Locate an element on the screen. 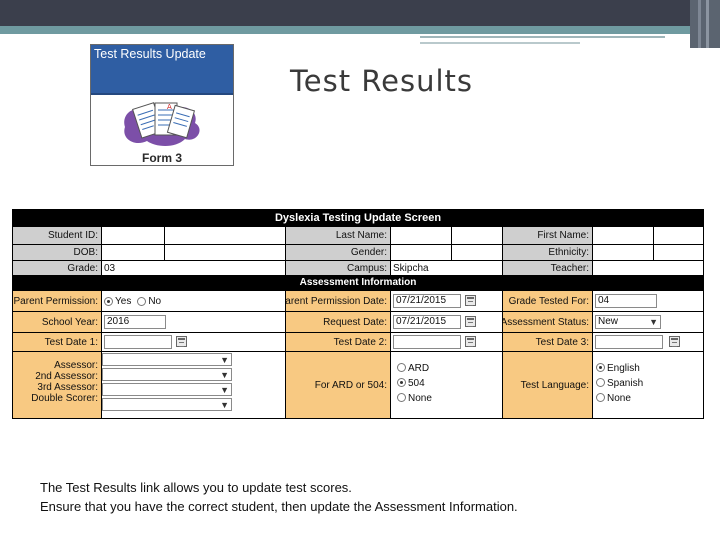 The height and width of the screenshot is (540, 720). first-name-value is located at coordinates (623, 235).